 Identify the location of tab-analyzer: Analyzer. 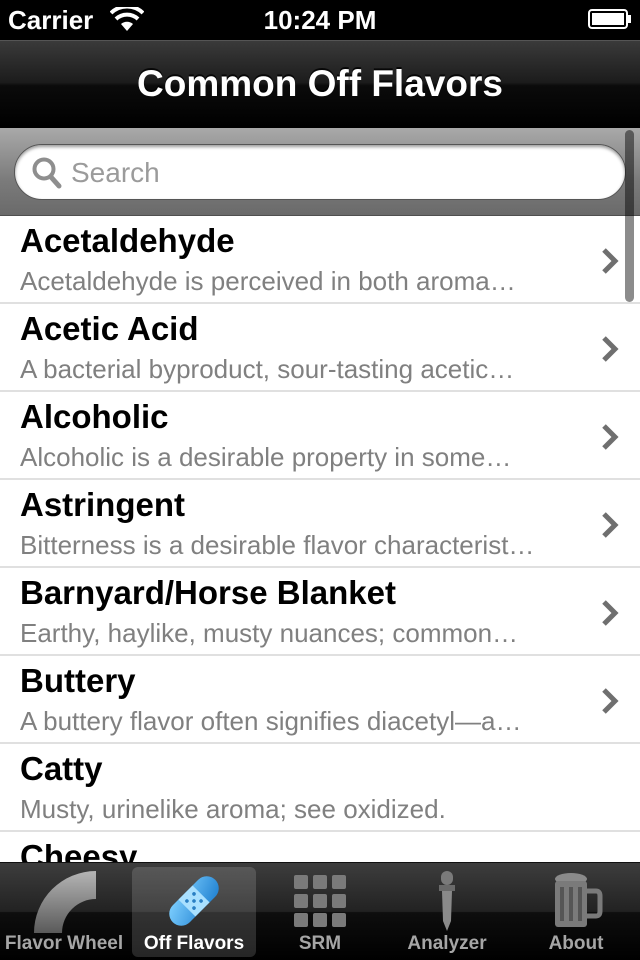
(447, 912).